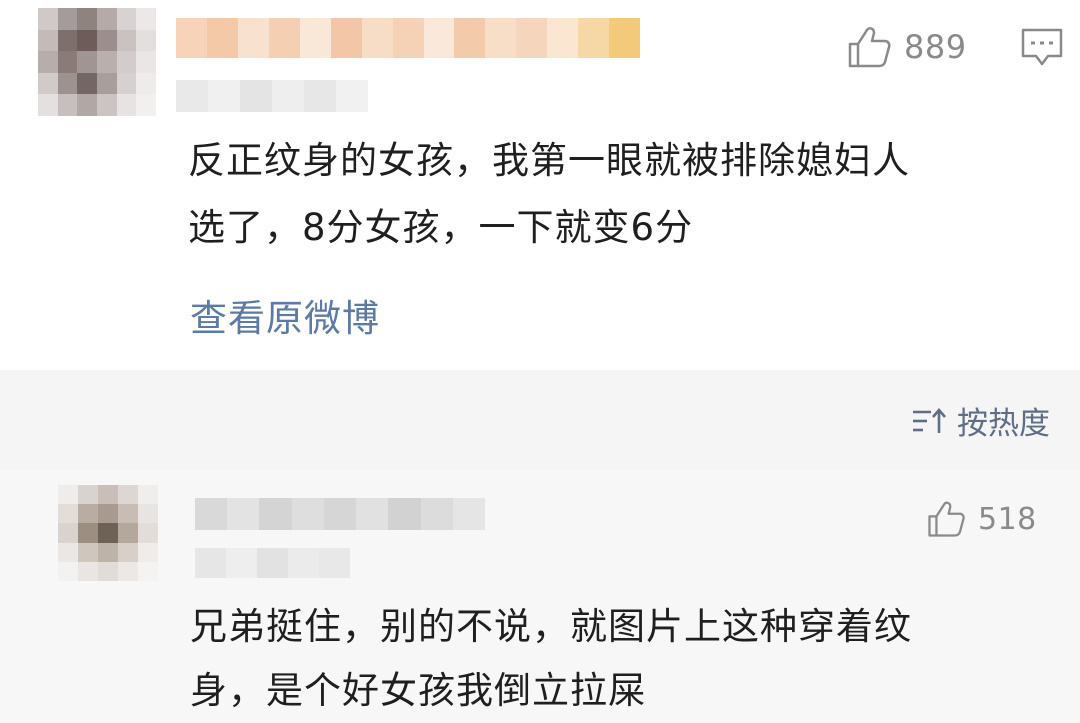  What do you see at coordinates (1042, 47) in the screenshot?
I see `comment-bubble-icon` at bounding box center [1042, 47].